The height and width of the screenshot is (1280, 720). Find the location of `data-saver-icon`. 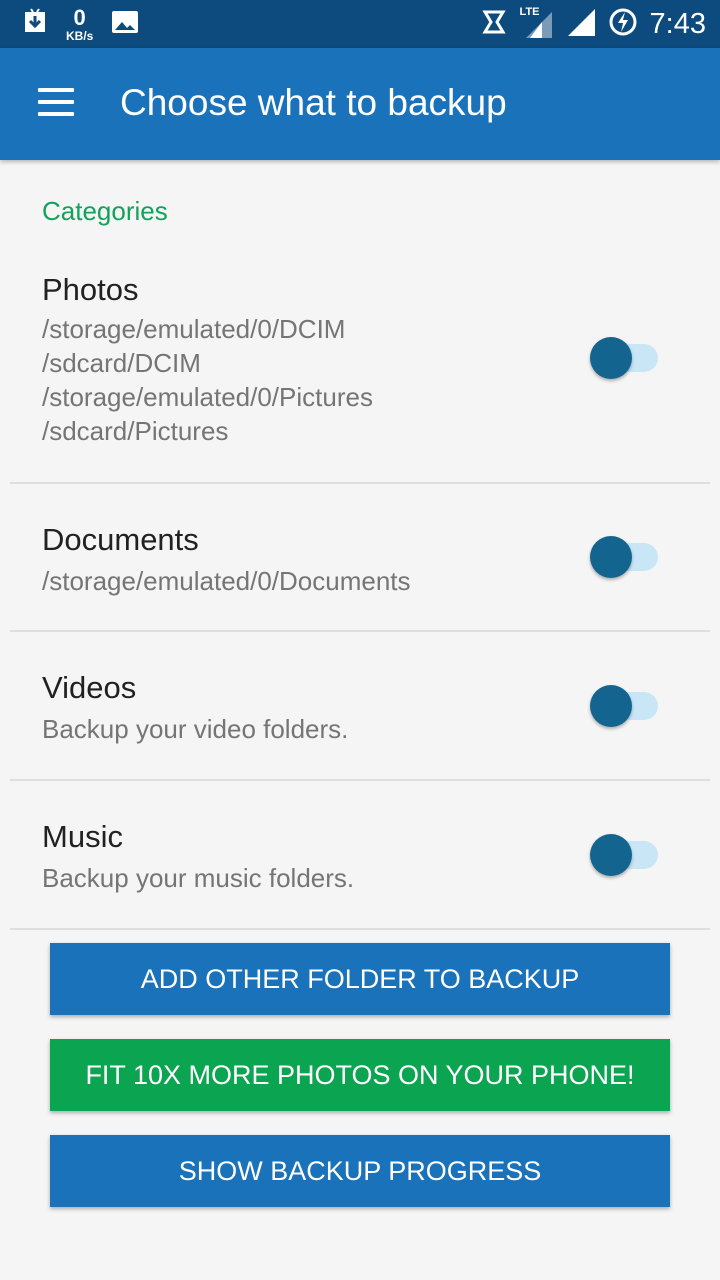

data-saver-icon is located at coordinates (494, 24).